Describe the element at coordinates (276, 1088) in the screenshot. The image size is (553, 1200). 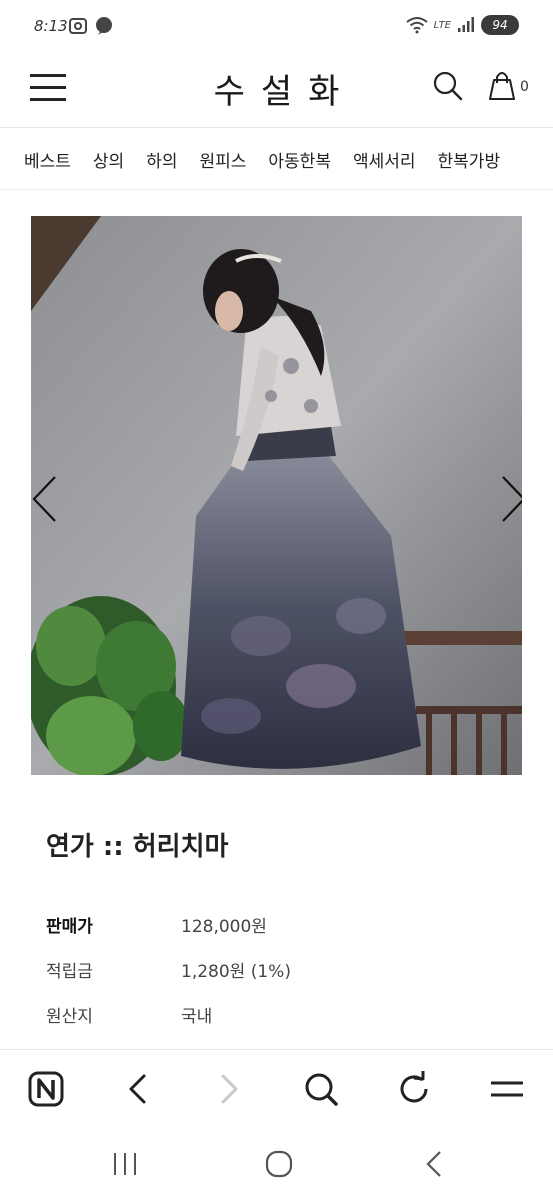
I see `browser-toolbar` at that location.